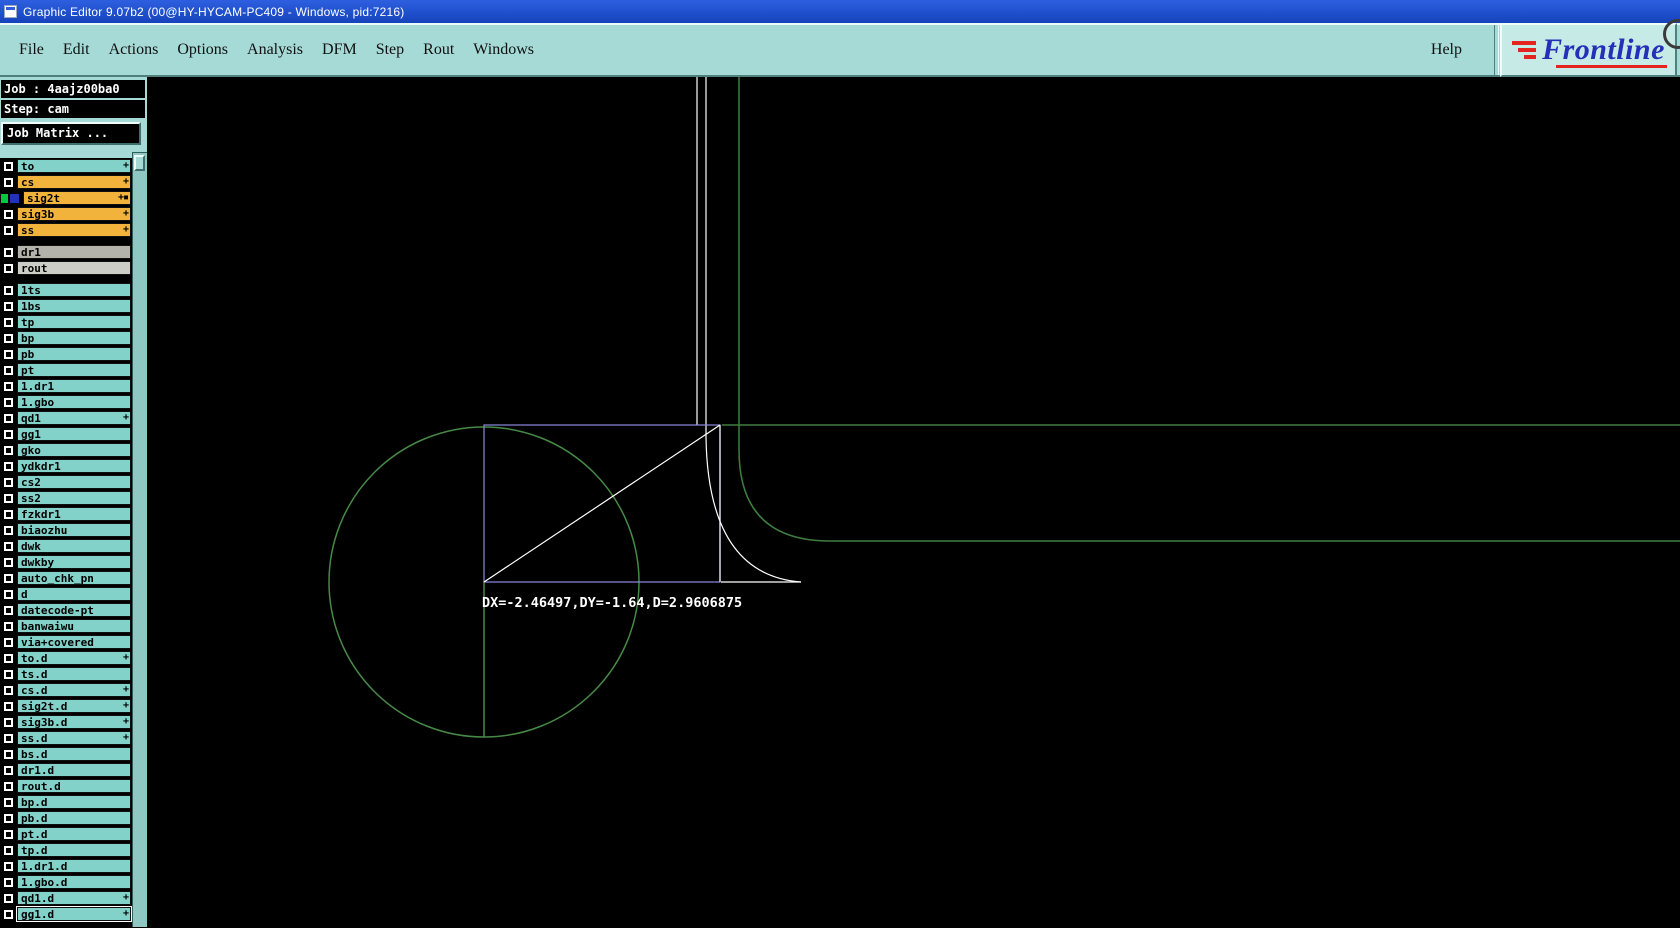  What do you see at coordinates (202, 50) in the screenshot?
I see `menu-item-options: Options` at bounding box center [202, 50].